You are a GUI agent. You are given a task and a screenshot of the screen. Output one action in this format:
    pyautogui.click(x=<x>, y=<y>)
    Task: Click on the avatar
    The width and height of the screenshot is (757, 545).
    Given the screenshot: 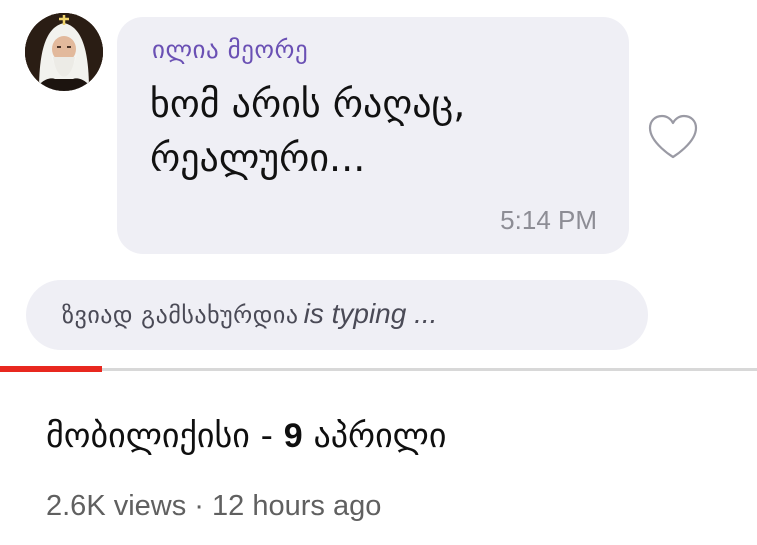 What is the action you would take?
    pyautogui.click(x=64, y=52)
    